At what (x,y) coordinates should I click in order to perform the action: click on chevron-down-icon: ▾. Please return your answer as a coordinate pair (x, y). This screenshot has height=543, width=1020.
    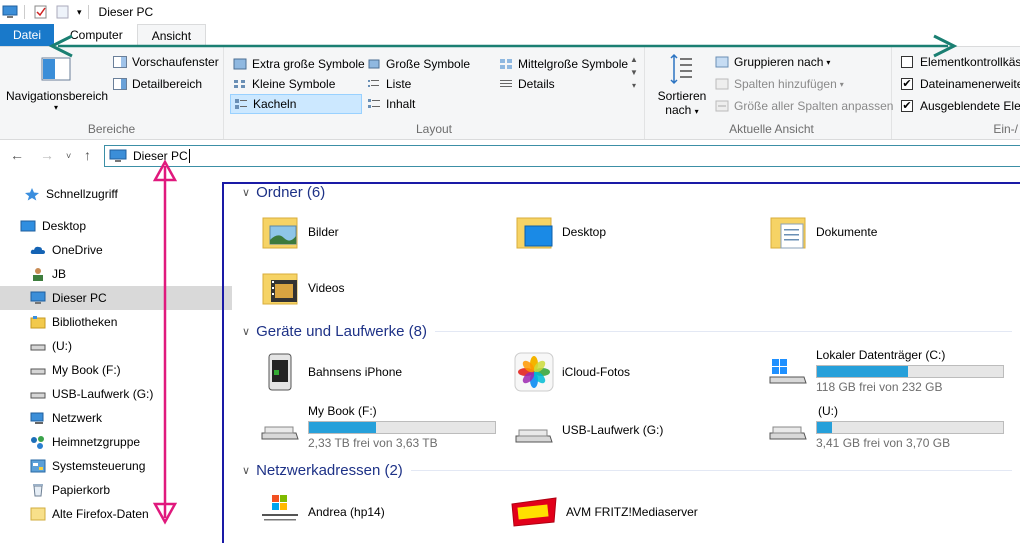
    Looking at the image, I should click on (828, 62).